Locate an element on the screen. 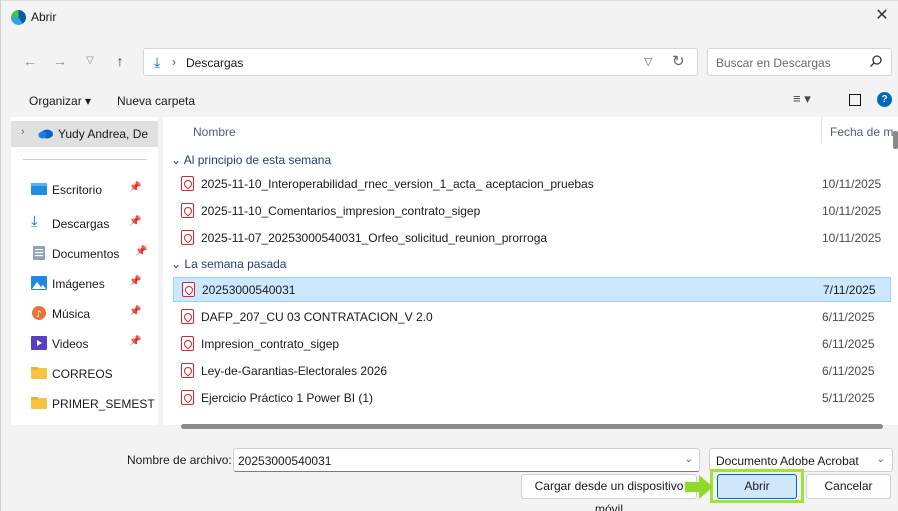 Image resolution: width=898 pixels, height=511 pixels. filename-input: 20253000540031 ⌄ is located at coordinates (466, 460).